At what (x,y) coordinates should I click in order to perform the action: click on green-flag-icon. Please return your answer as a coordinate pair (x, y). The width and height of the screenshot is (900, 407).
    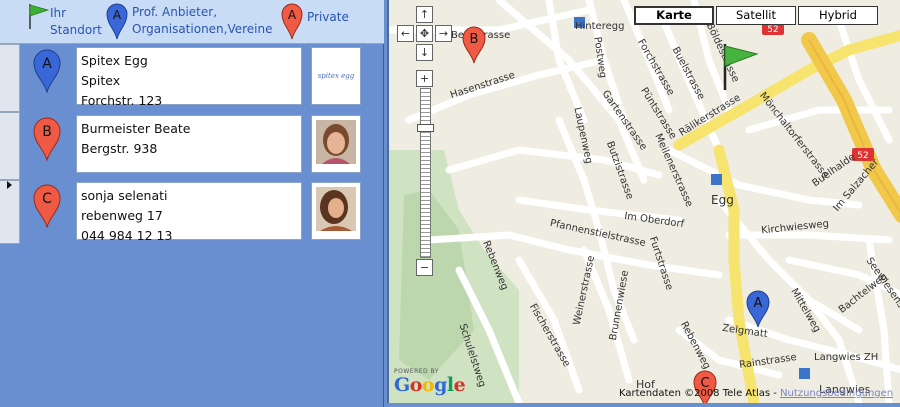
    Looking at the image, I should click on (39, 16).